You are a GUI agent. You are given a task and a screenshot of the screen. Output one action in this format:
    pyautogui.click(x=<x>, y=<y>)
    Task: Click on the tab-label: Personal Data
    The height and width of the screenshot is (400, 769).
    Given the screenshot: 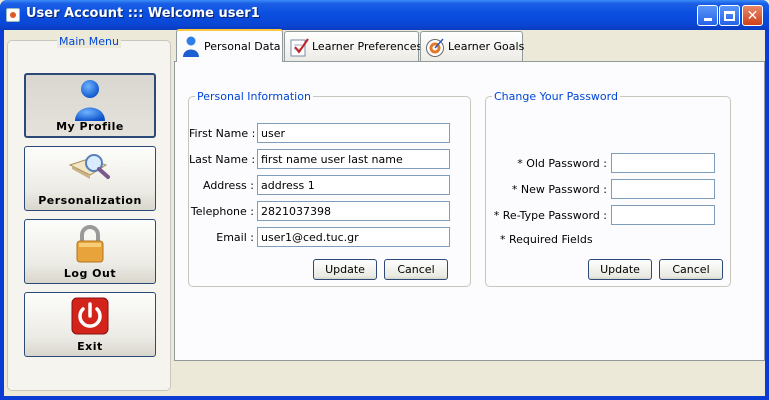 What is the action you would take?
    pyautogui.click(x=242, y=46)
    